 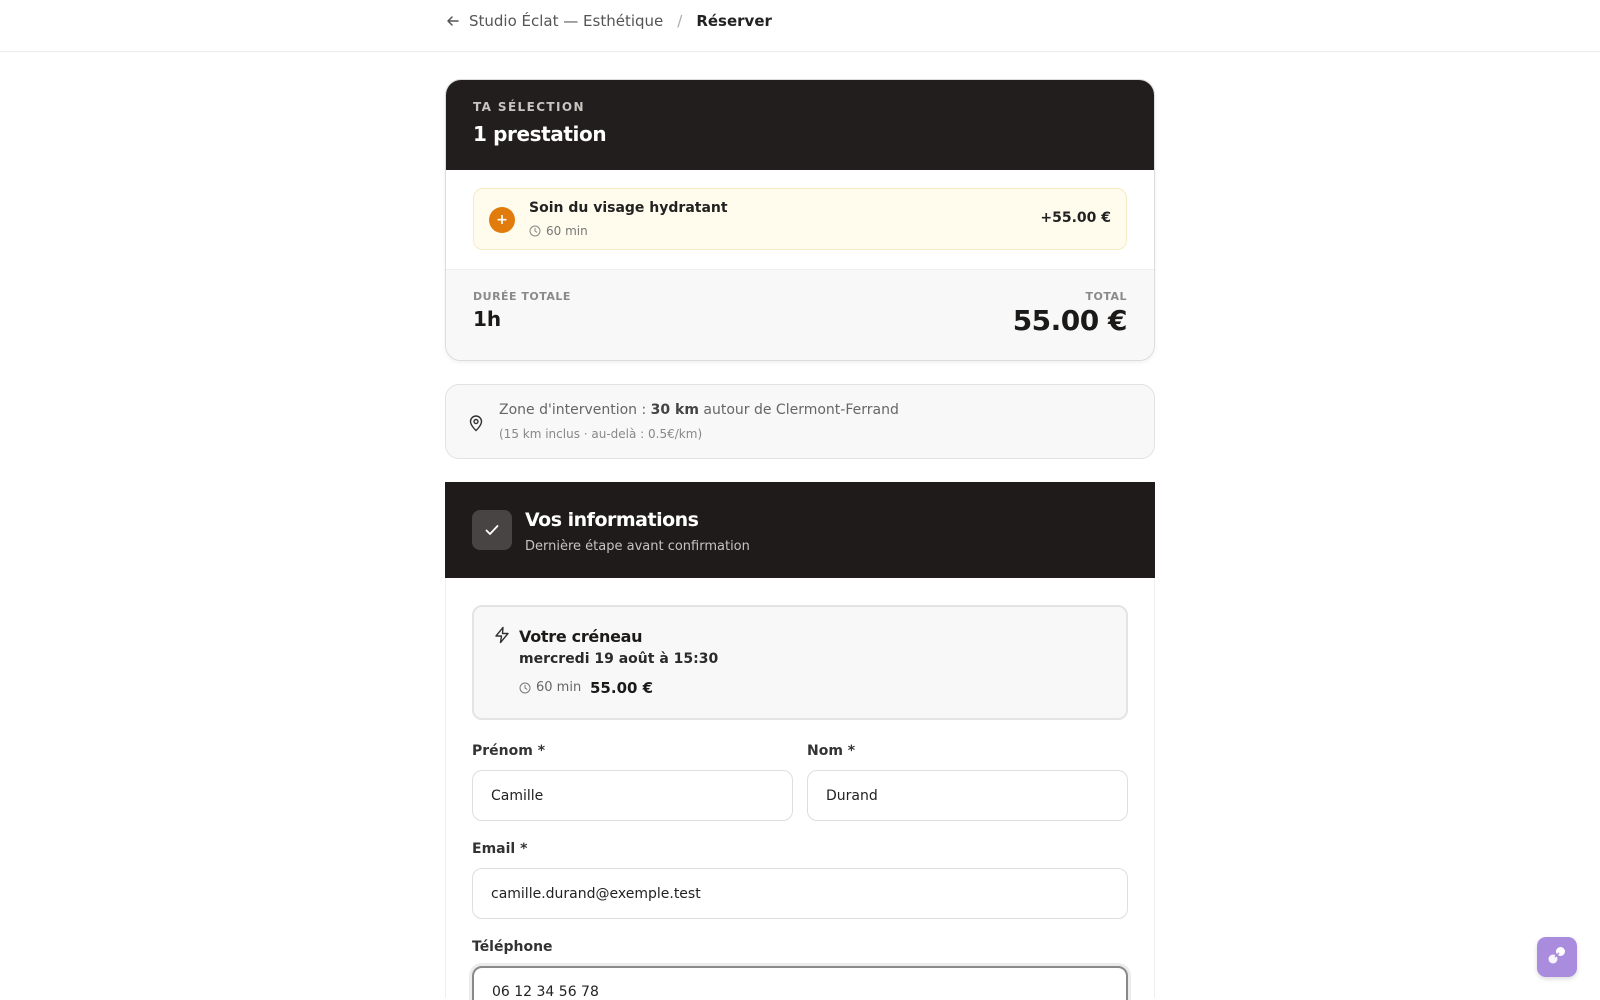 I want to click on selection-totals: DURÉE TOTALE 1h TOTAL 55.00 €, so click(x=800, y=314).